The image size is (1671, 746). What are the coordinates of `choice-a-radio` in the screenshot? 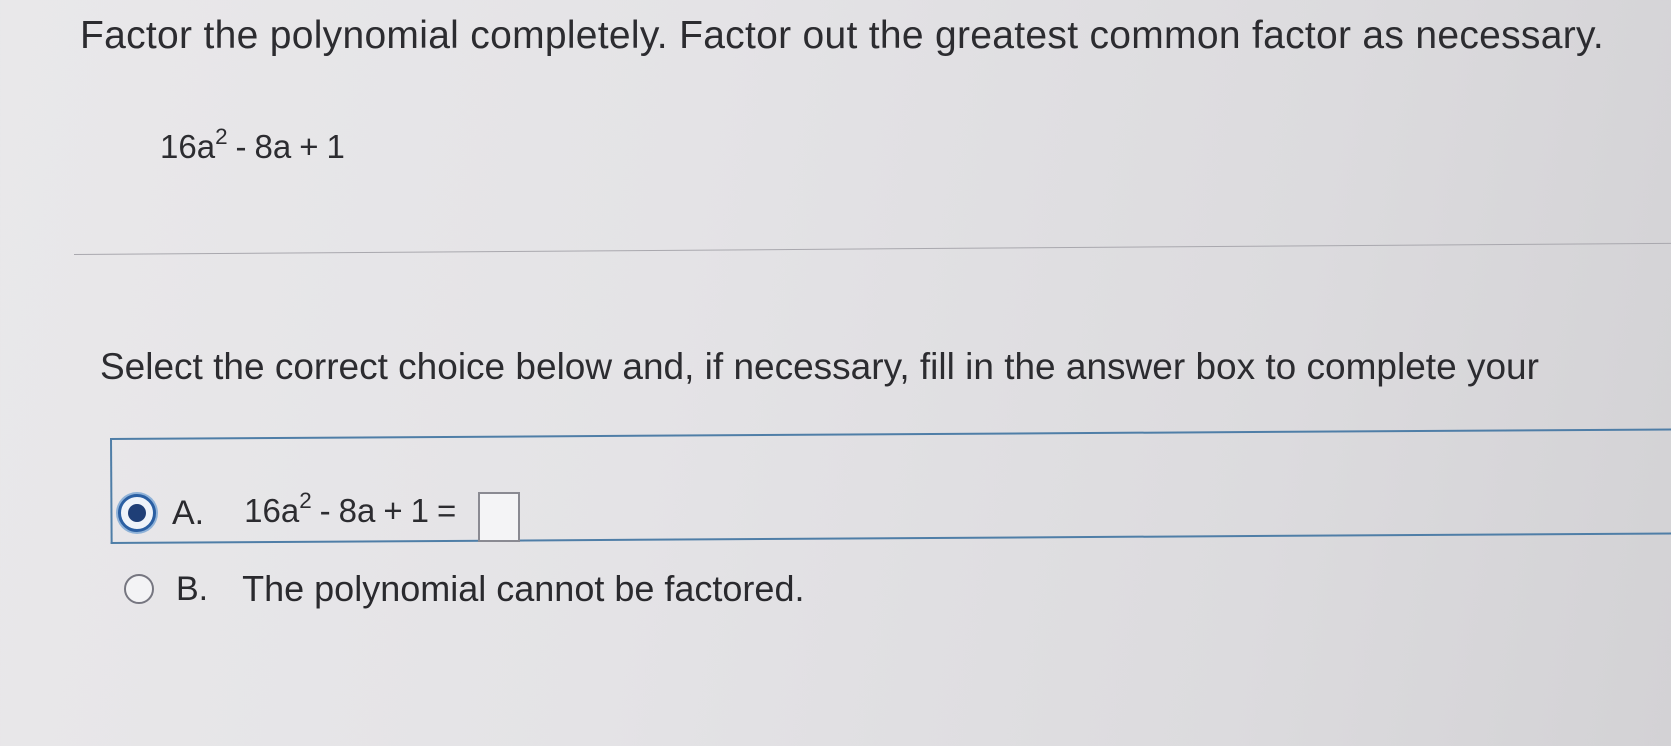 It's located at (137, 513).